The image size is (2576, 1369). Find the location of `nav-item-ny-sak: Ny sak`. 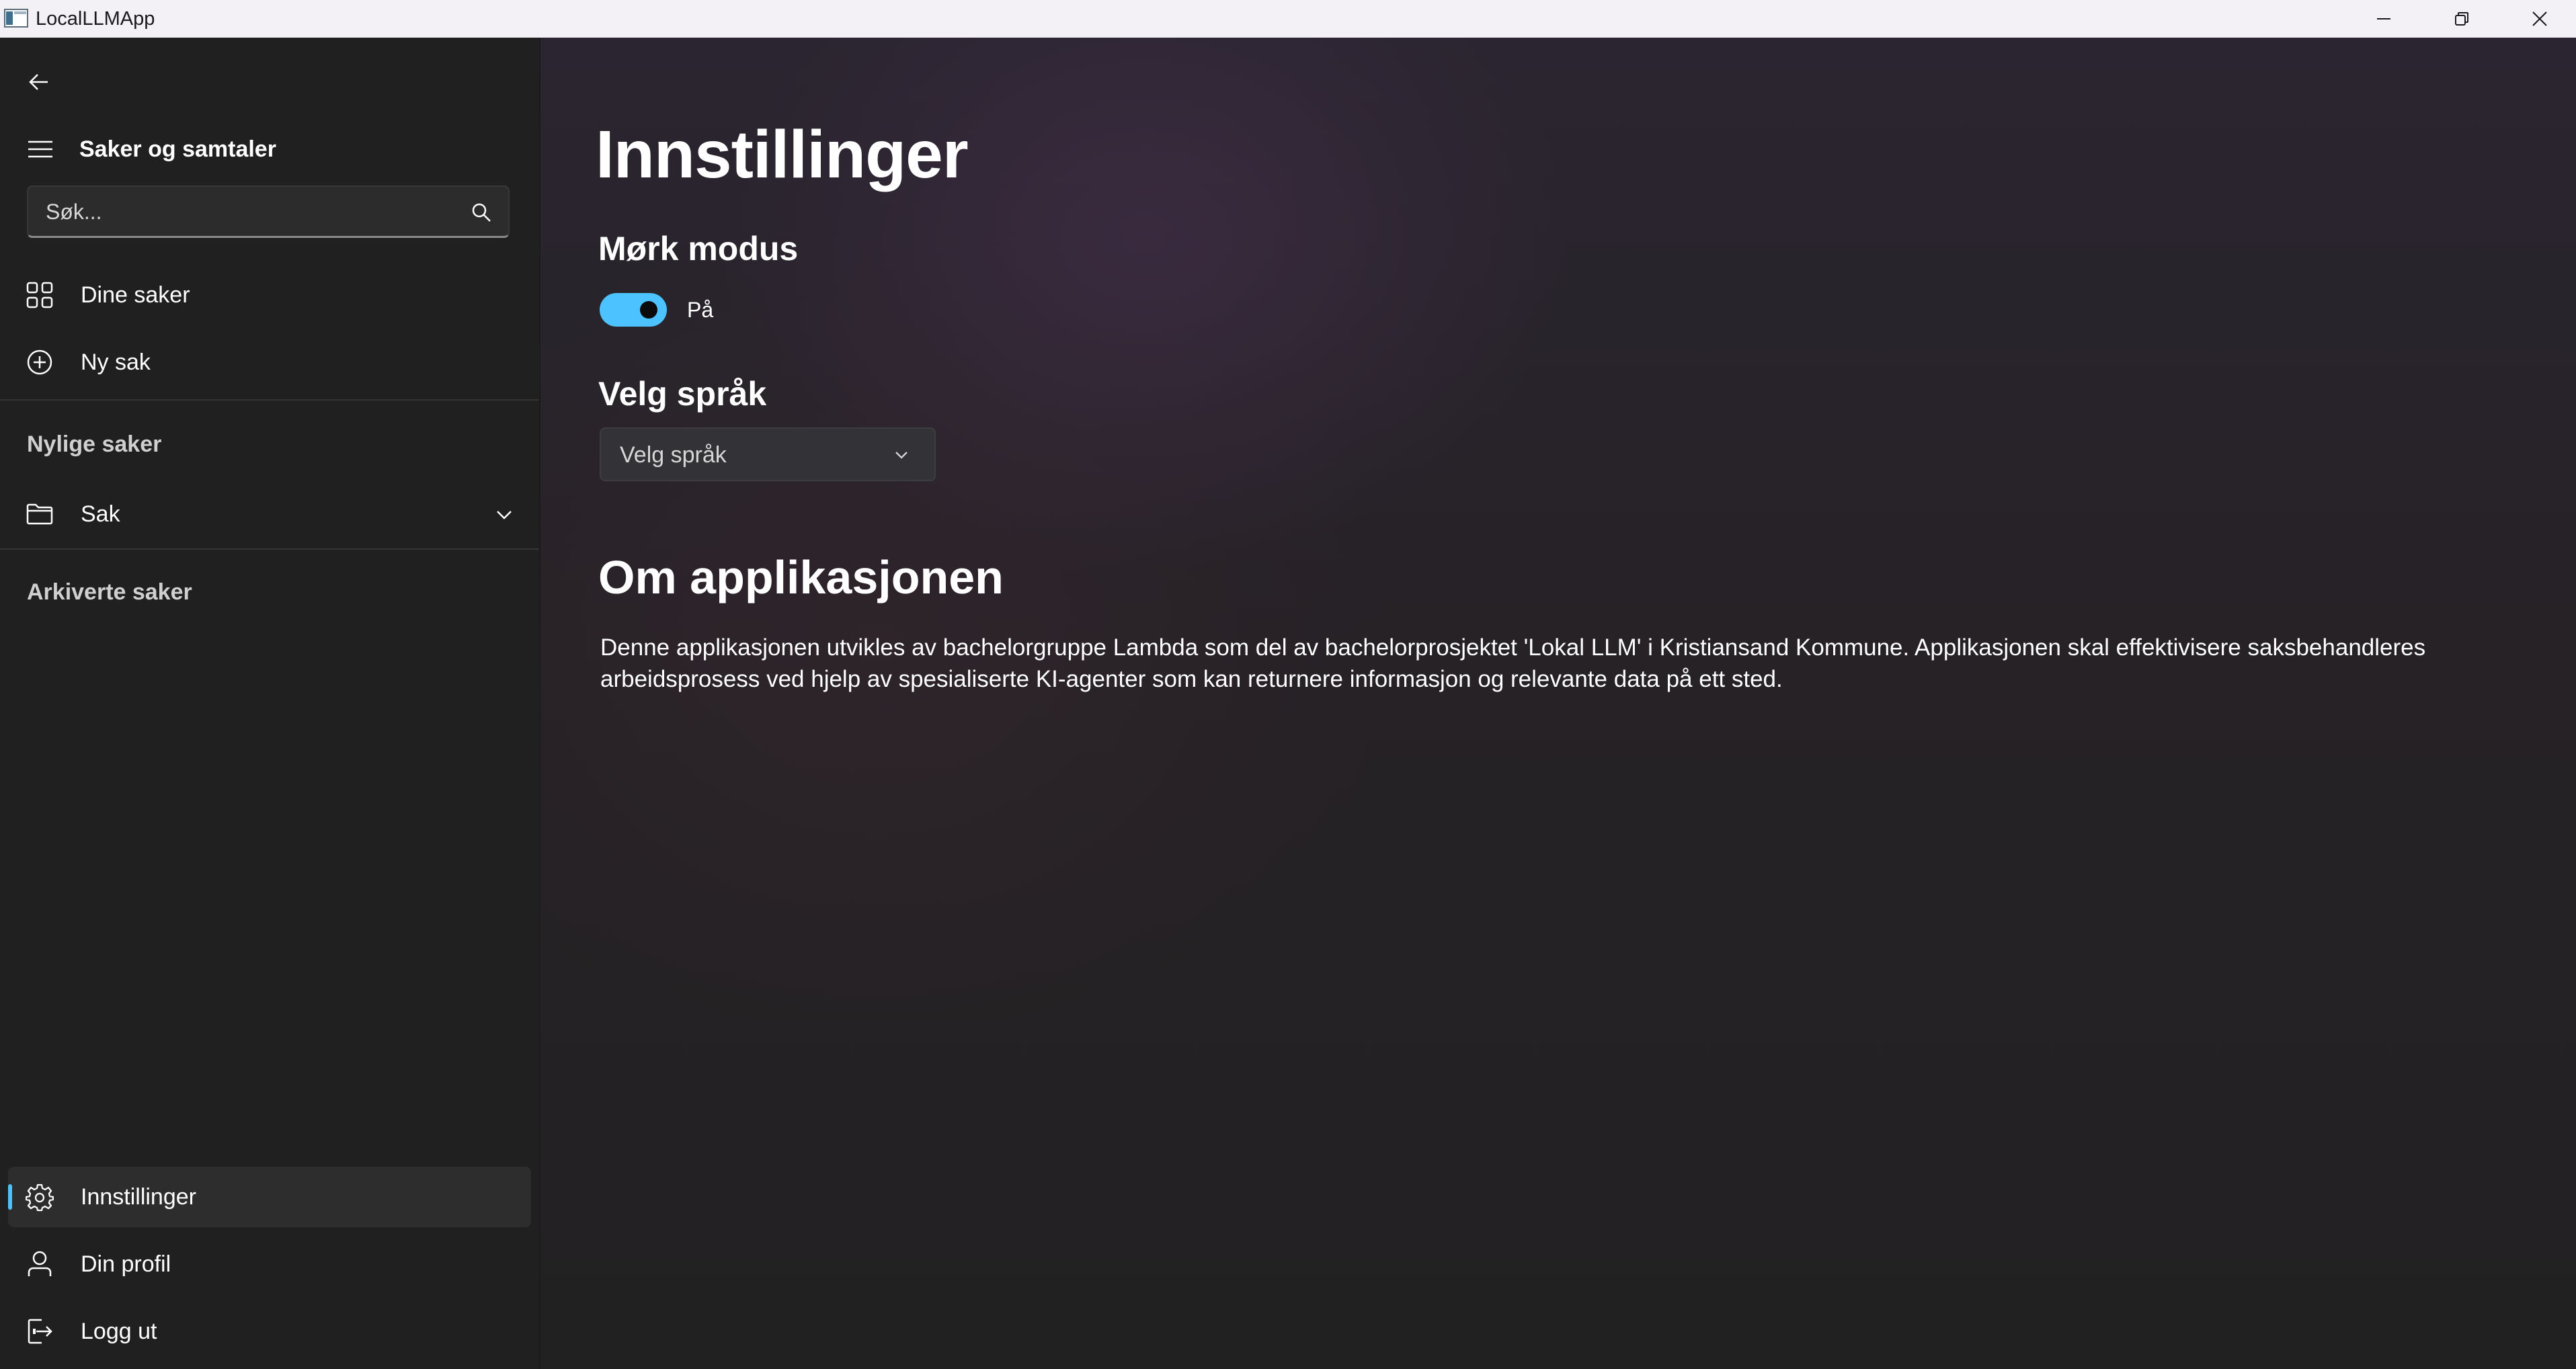

nav-item-ny-sak: Ny sak is located at coordinates (269, 362).